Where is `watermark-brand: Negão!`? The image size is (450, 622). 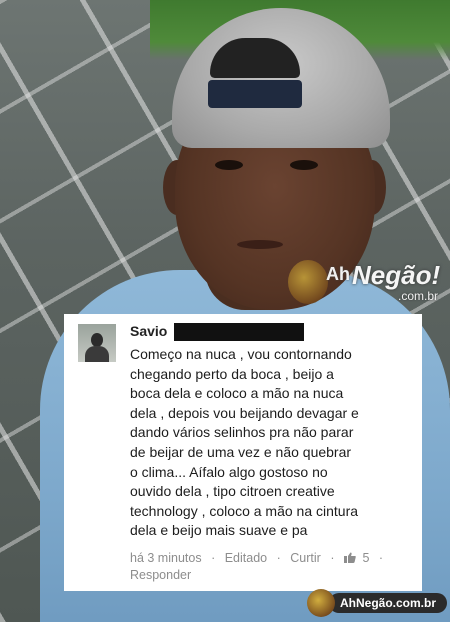
watermark-brand: Negão! is located at coordinates (396, 275).